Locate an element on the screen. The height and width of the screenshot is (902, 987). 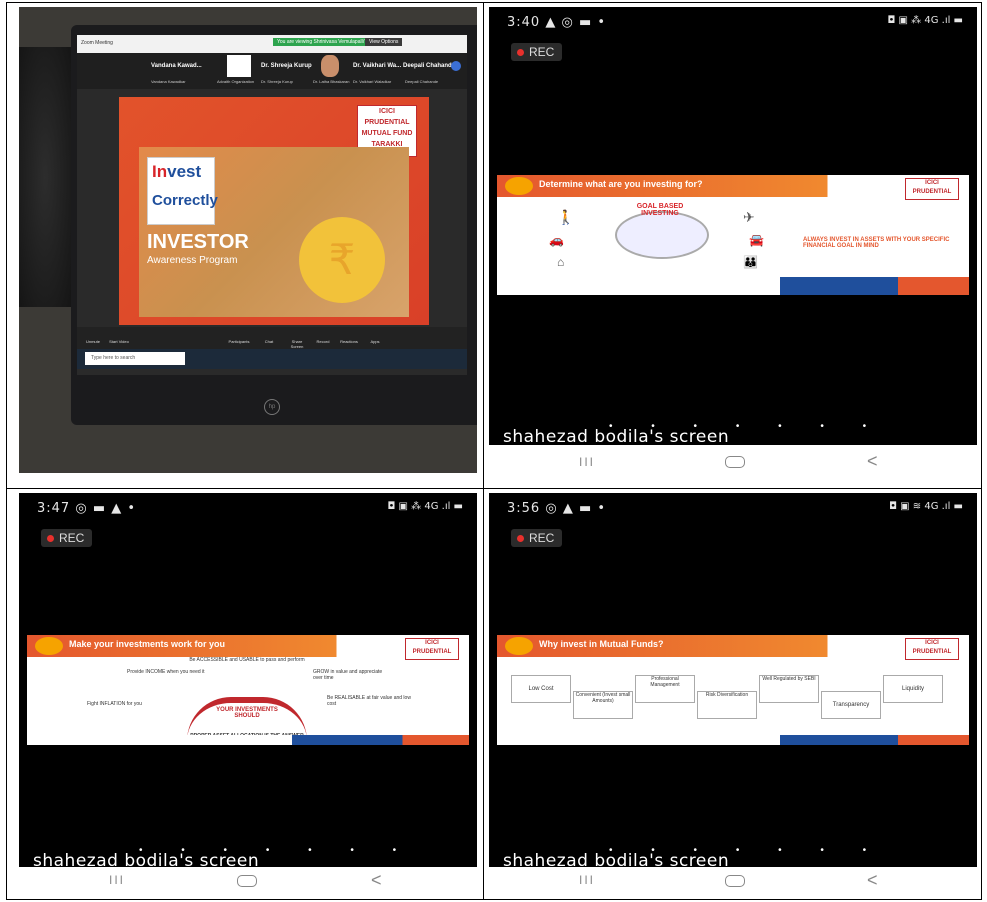
slide-title: Make your investments work for you is located at coordinates (147, 644).